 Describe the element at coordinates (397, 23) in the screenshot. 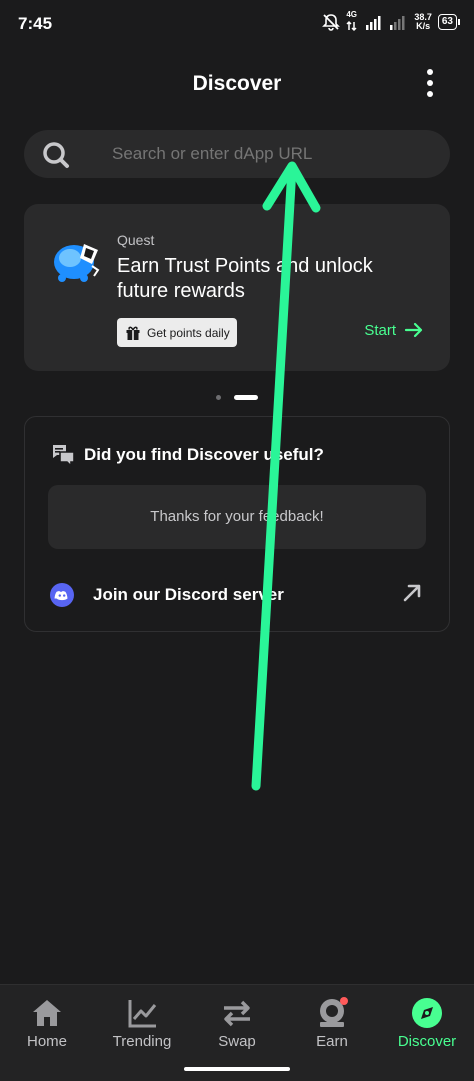

I see `signal-weak-icon` at that location.